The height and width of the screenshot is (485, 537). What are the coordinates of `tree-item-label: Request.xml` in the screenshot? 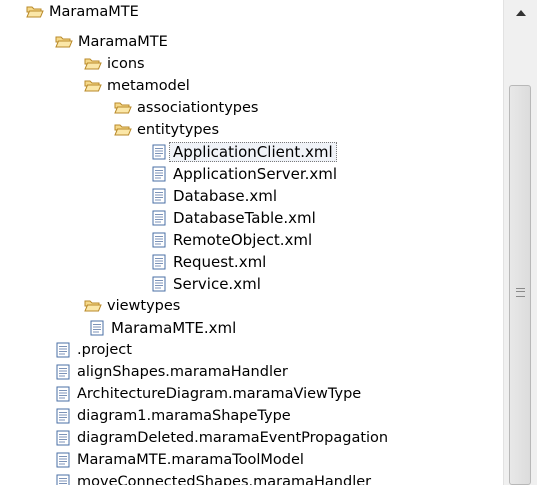 It's located at (220, 262).